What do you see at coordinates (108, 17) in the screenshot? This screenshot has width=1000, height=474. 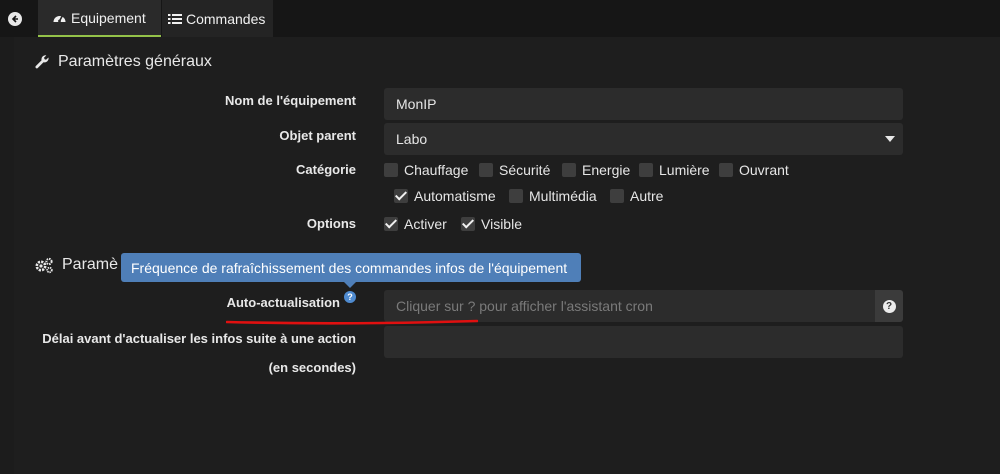 I see `tab-equipement-label: Equipement` at bounding box center [108, 17].